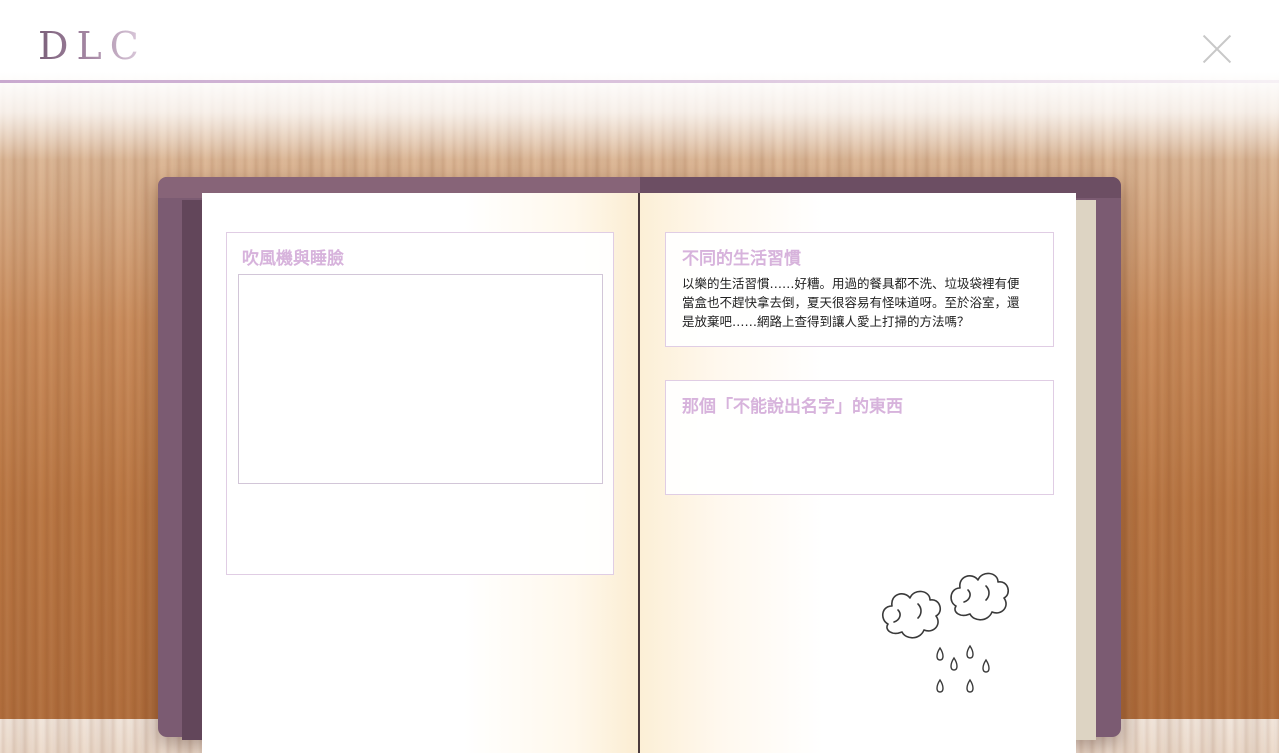 The width and height of the screenshot is (1279, 753). I want to click on entry-card-hairdryer: 吹風機與睡臉, so click(420, 403).